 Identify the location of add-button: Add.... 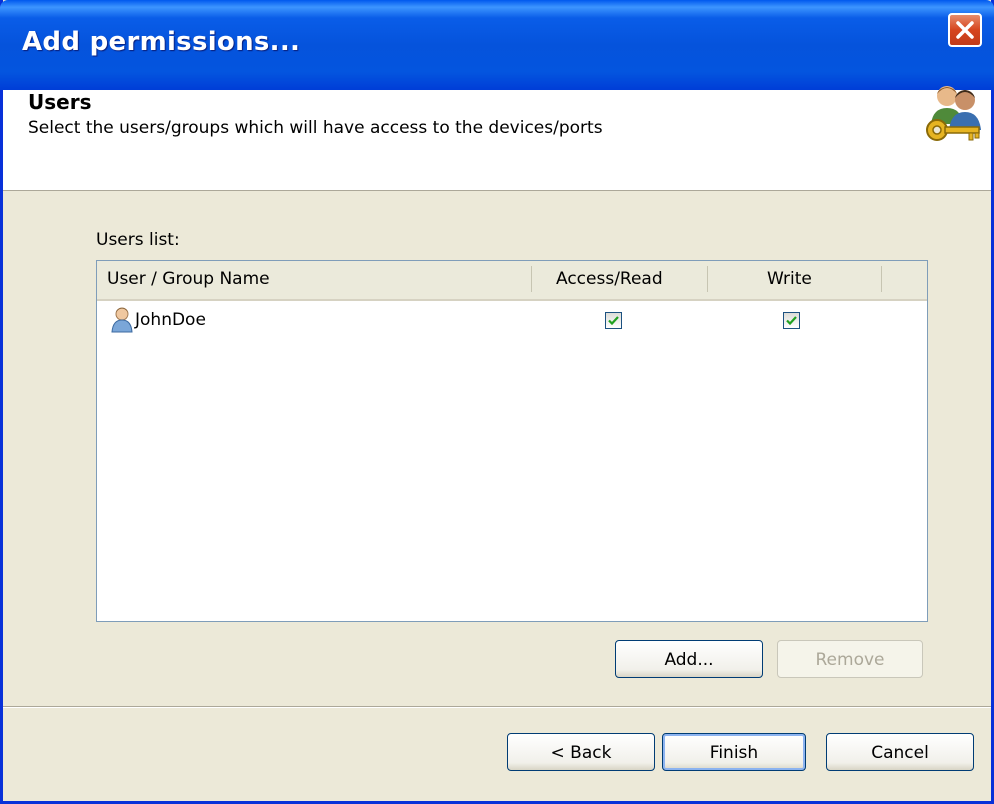
(689, 659).